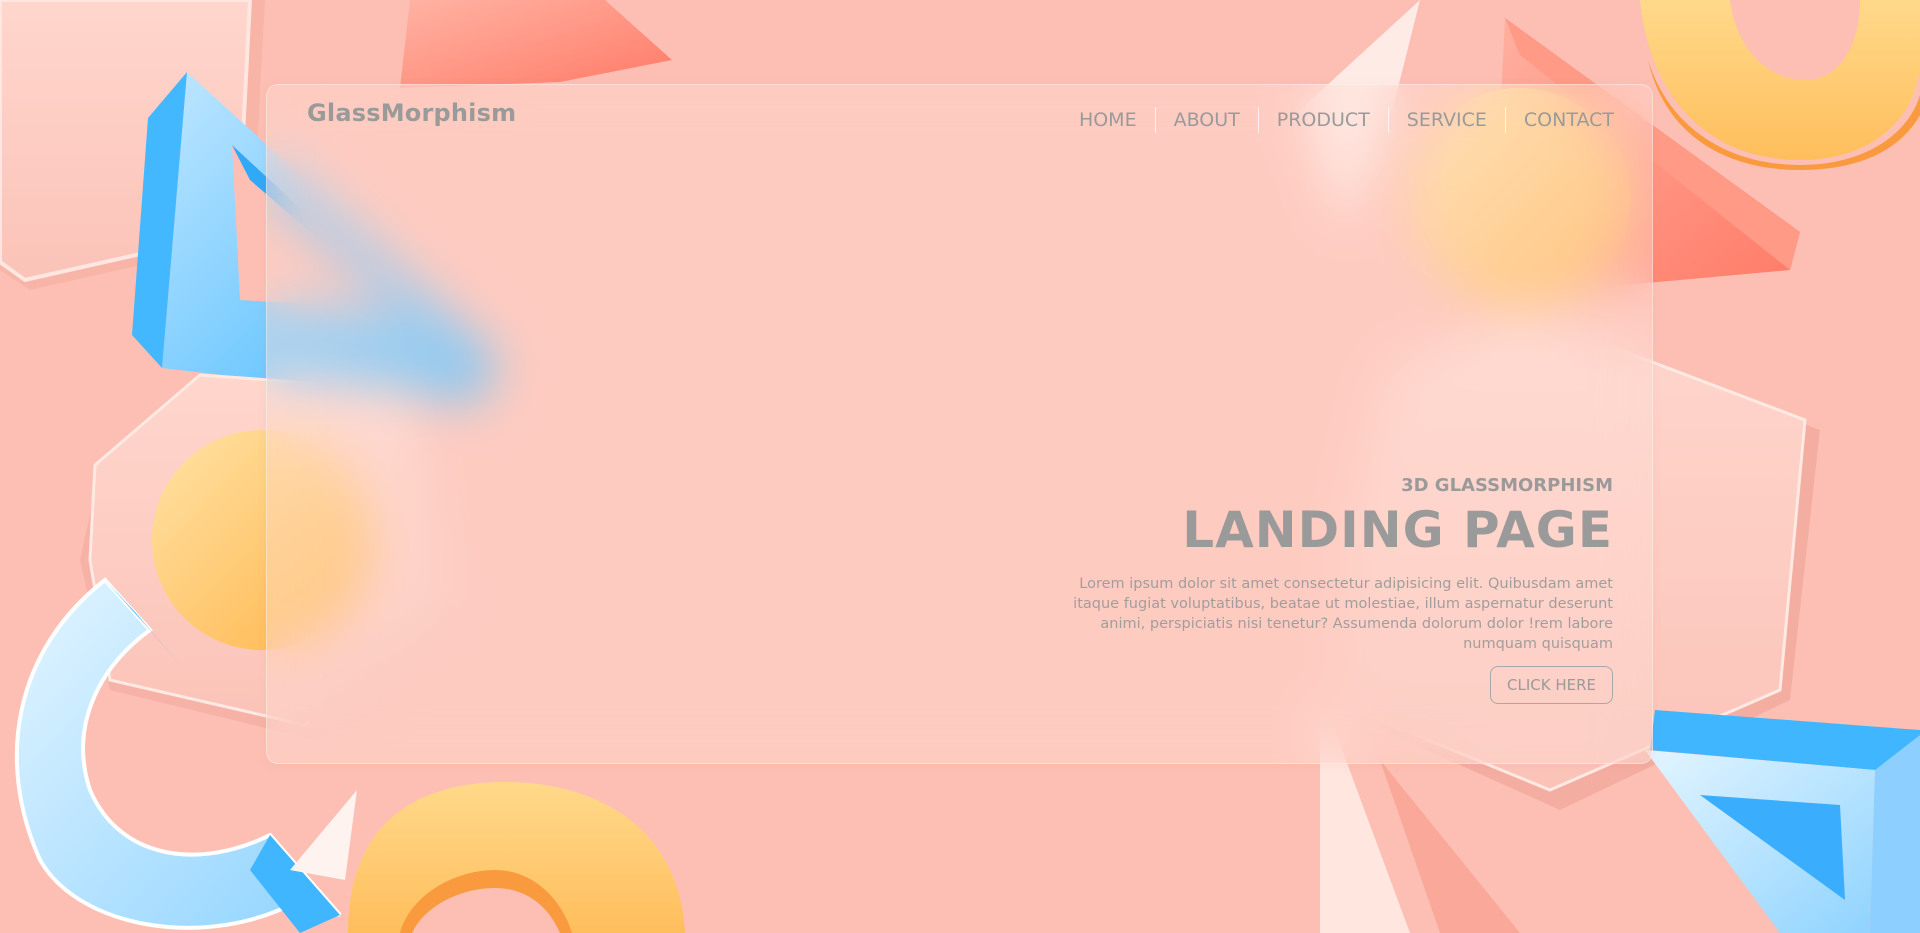  What do you see at coordinates (1206, 120) in the screenshot?
I see `nav-item-about: ABOUT` at bounding box center [1206, 120].